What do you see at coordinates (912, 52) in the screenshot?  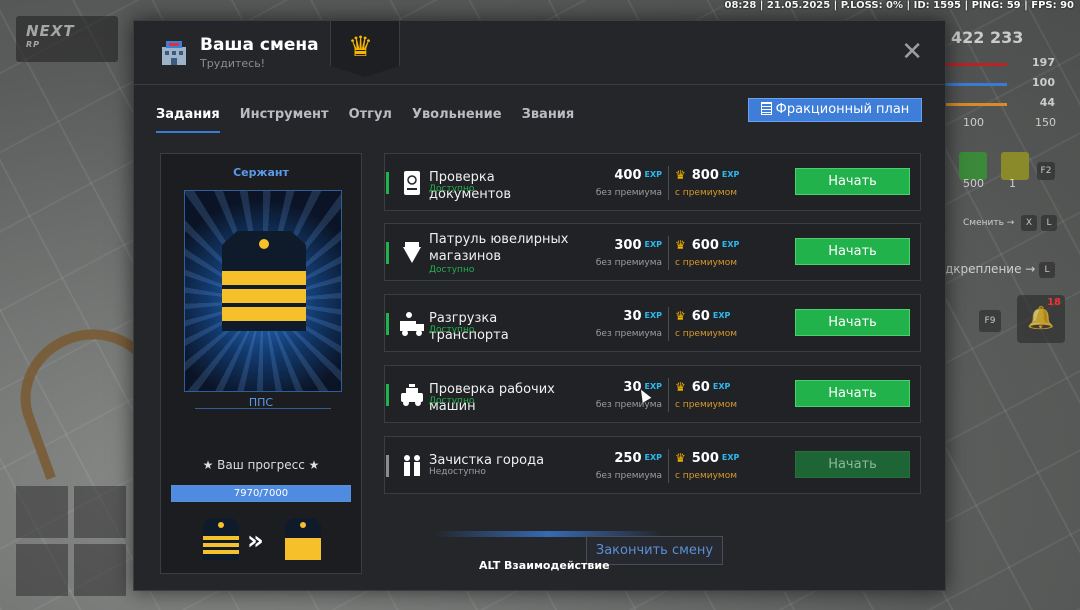 I see `close-icon: ✕` at bounding box center [912, 52].